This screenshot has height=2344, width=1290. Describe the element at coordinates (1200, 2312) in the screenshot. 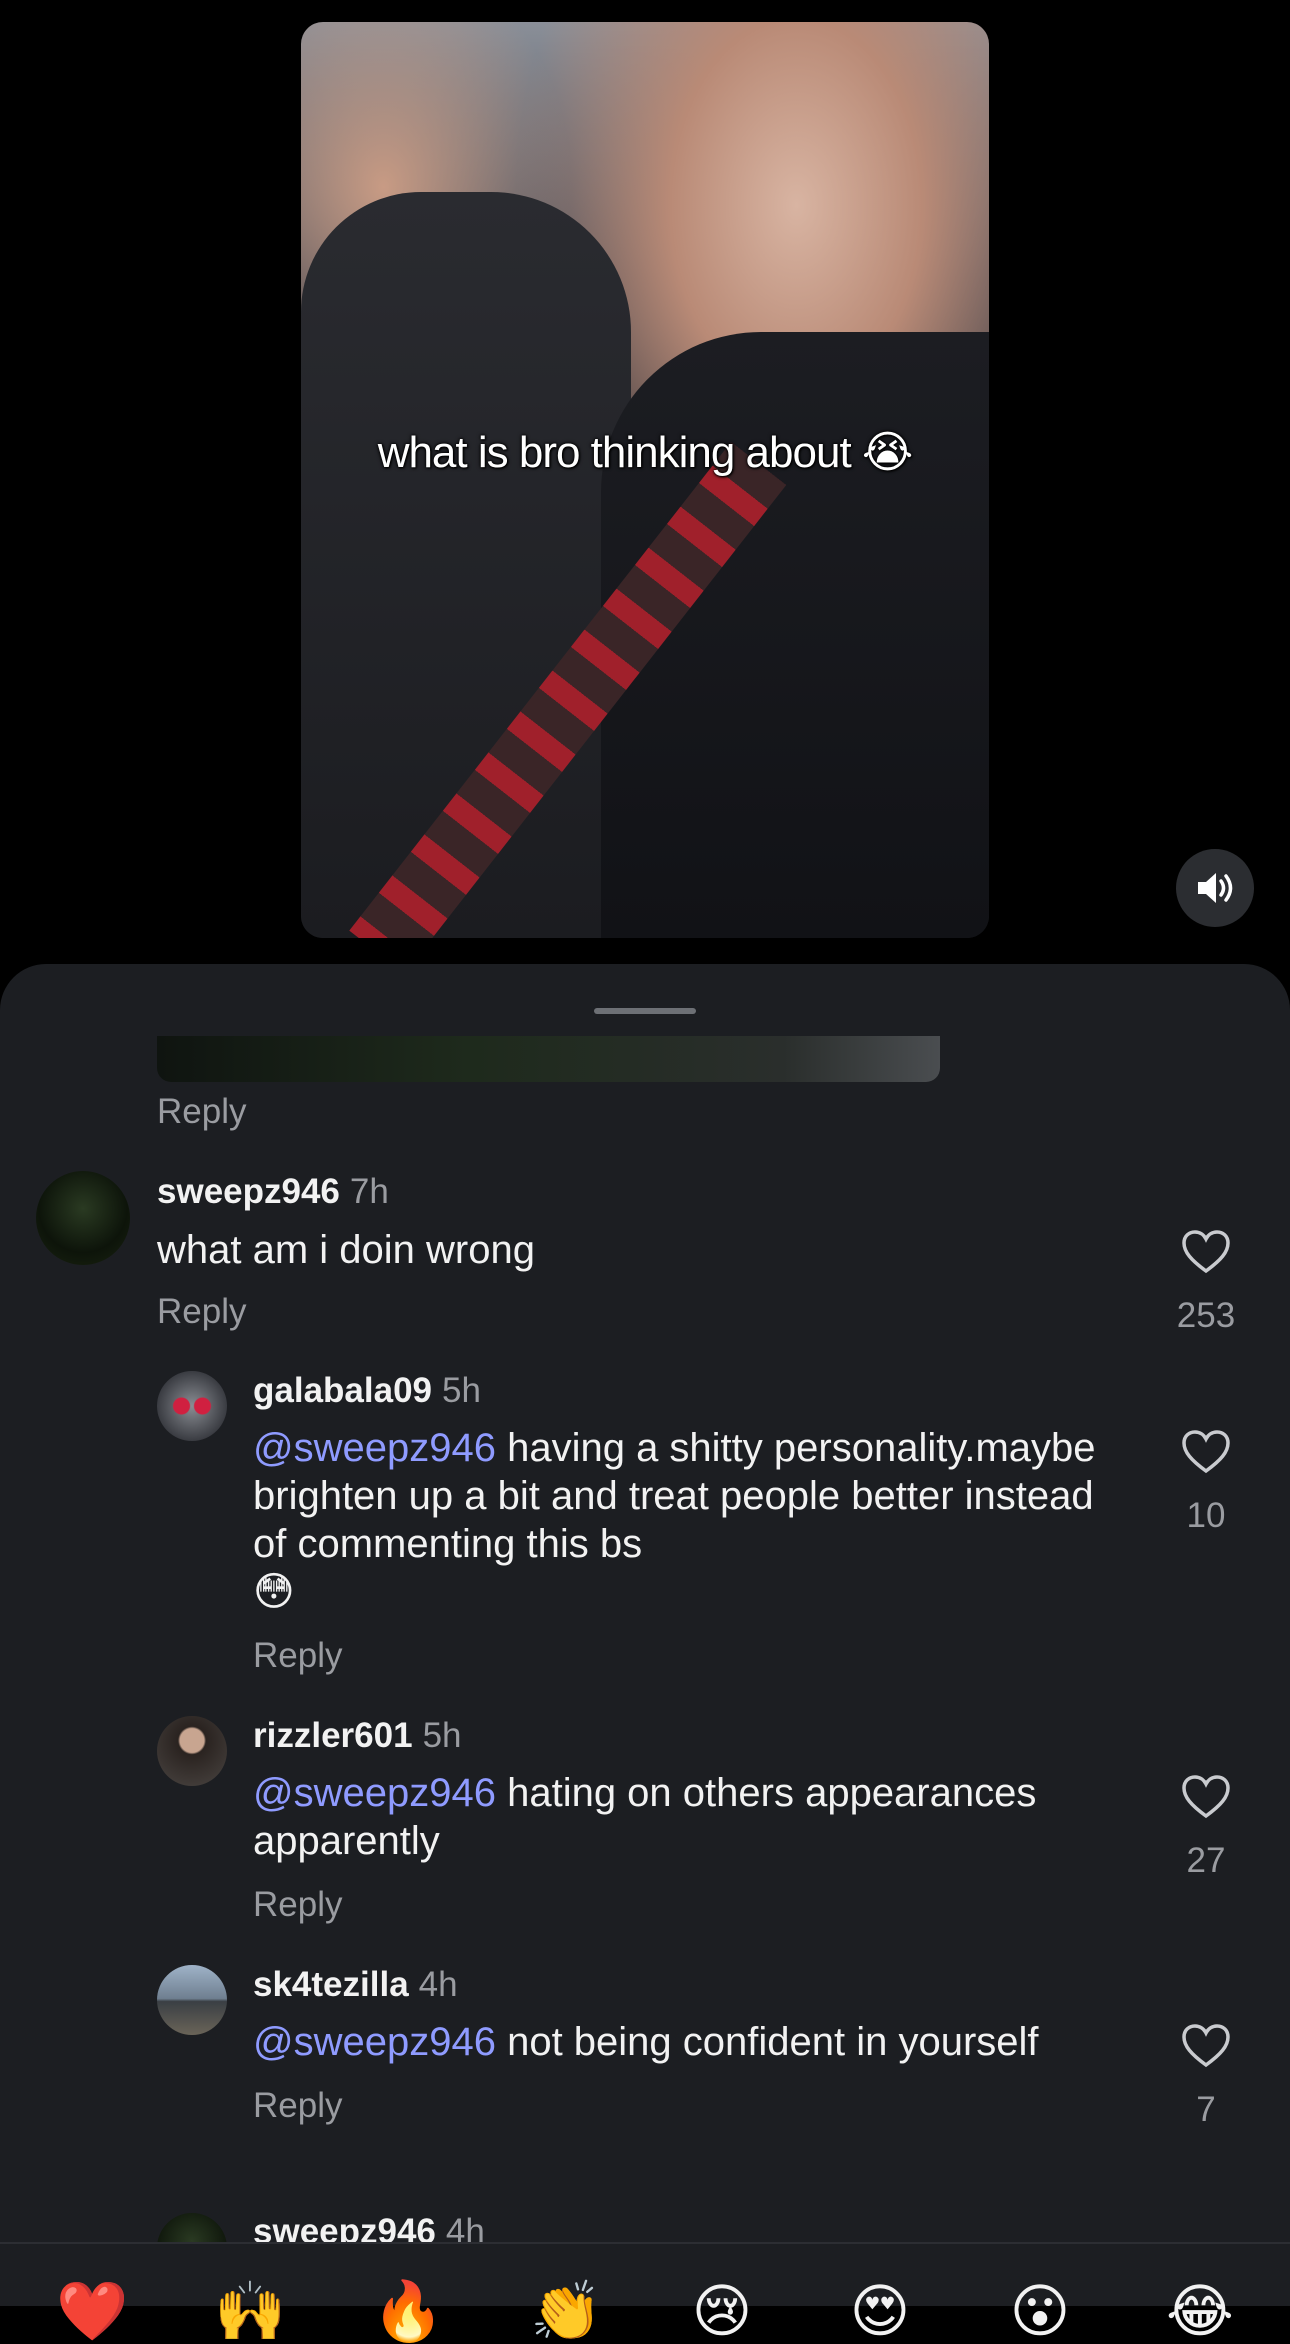

I see `reaction-laughing: 😂` at that location.